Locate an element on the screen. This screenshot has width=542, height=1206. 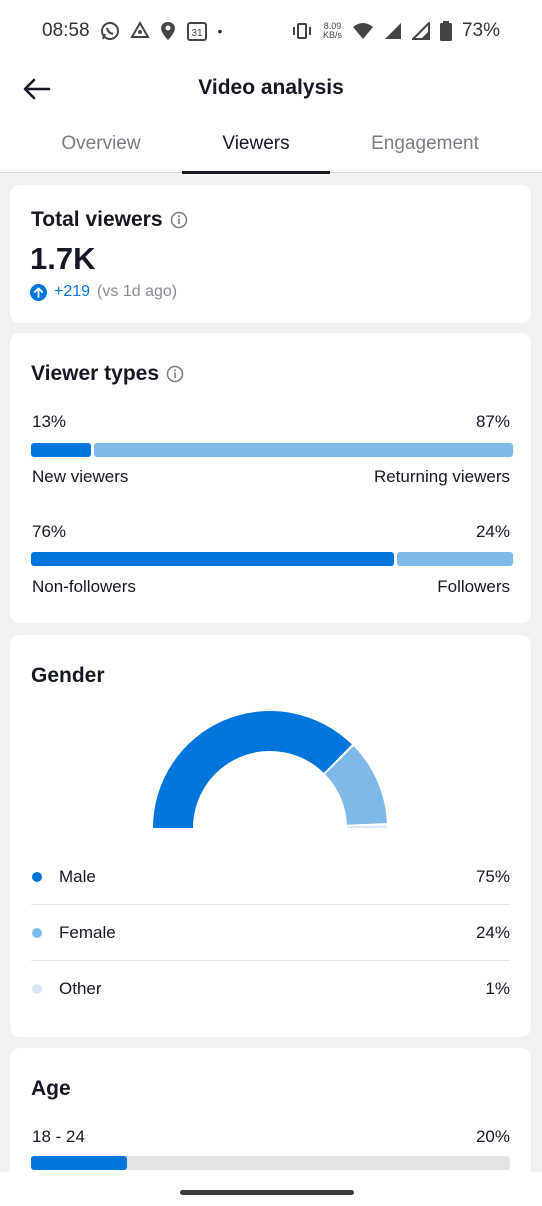
tab-viewers: Viewers is located at coordinates (256, 144).